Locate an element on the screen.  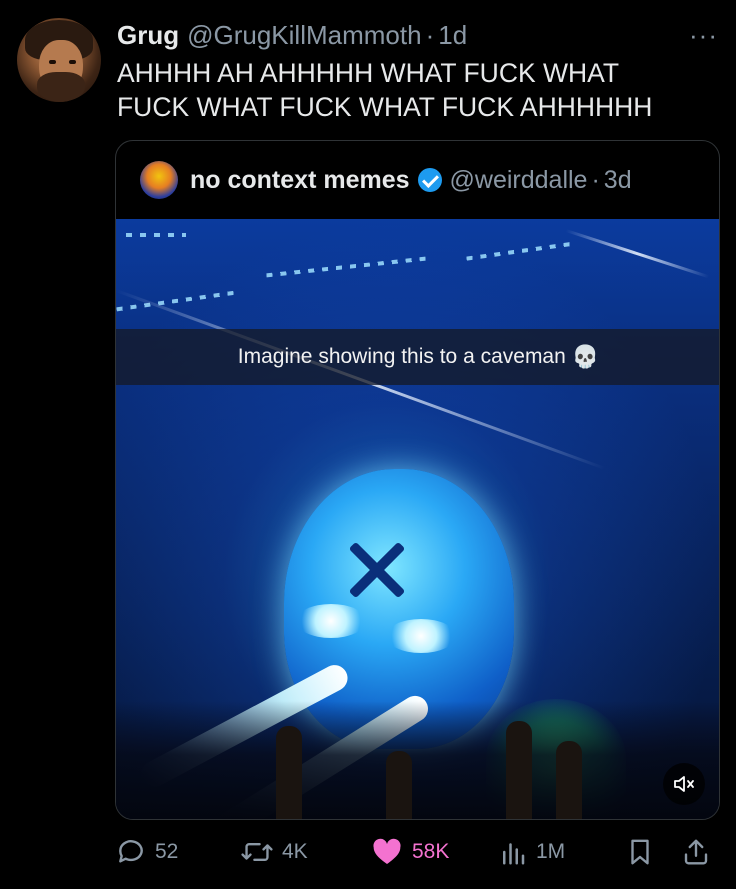
repost-count: 4K is located at coordinates (295, 851).